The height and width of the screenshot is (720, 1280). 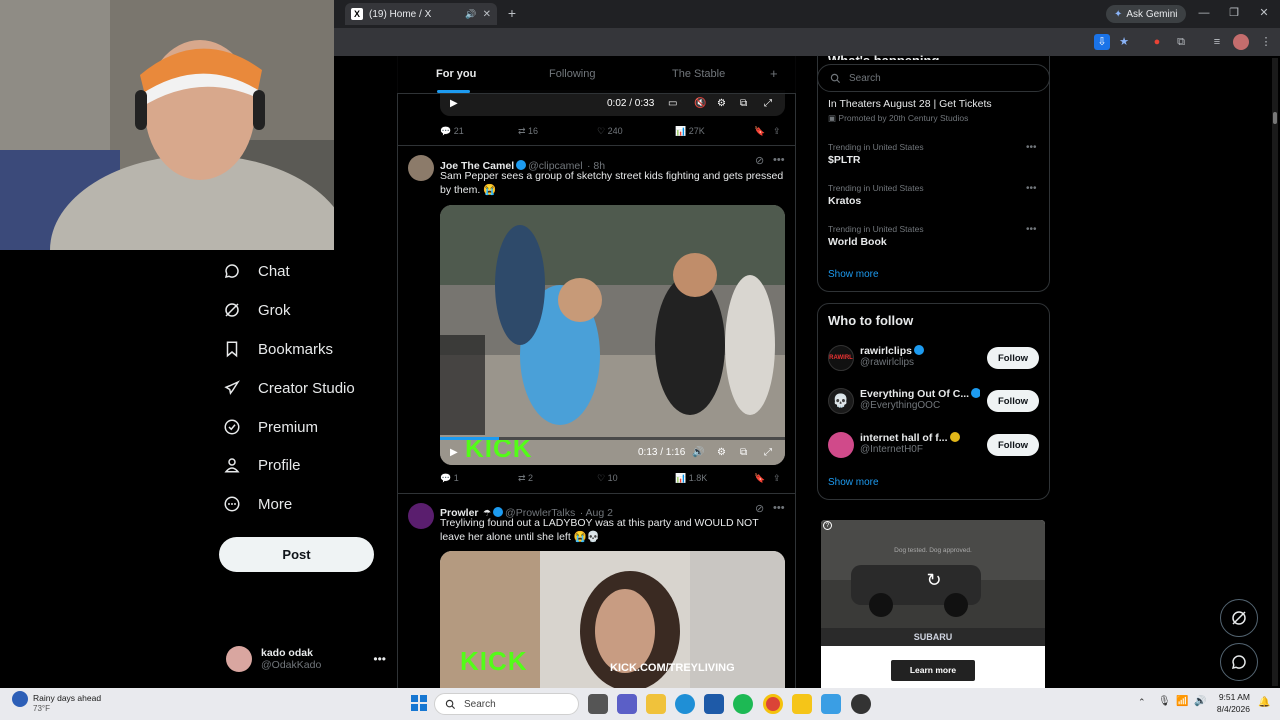 I want to click on weather-title: Rainy days ahead, so click(x=67, y=698).